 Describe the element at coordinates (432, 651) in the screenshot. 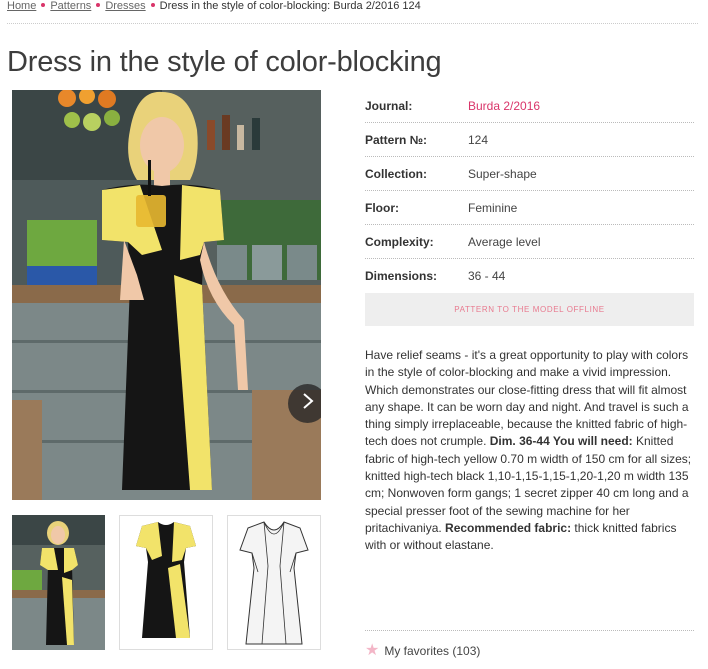

I see `favorites-label: My favorites (103)` at that location.